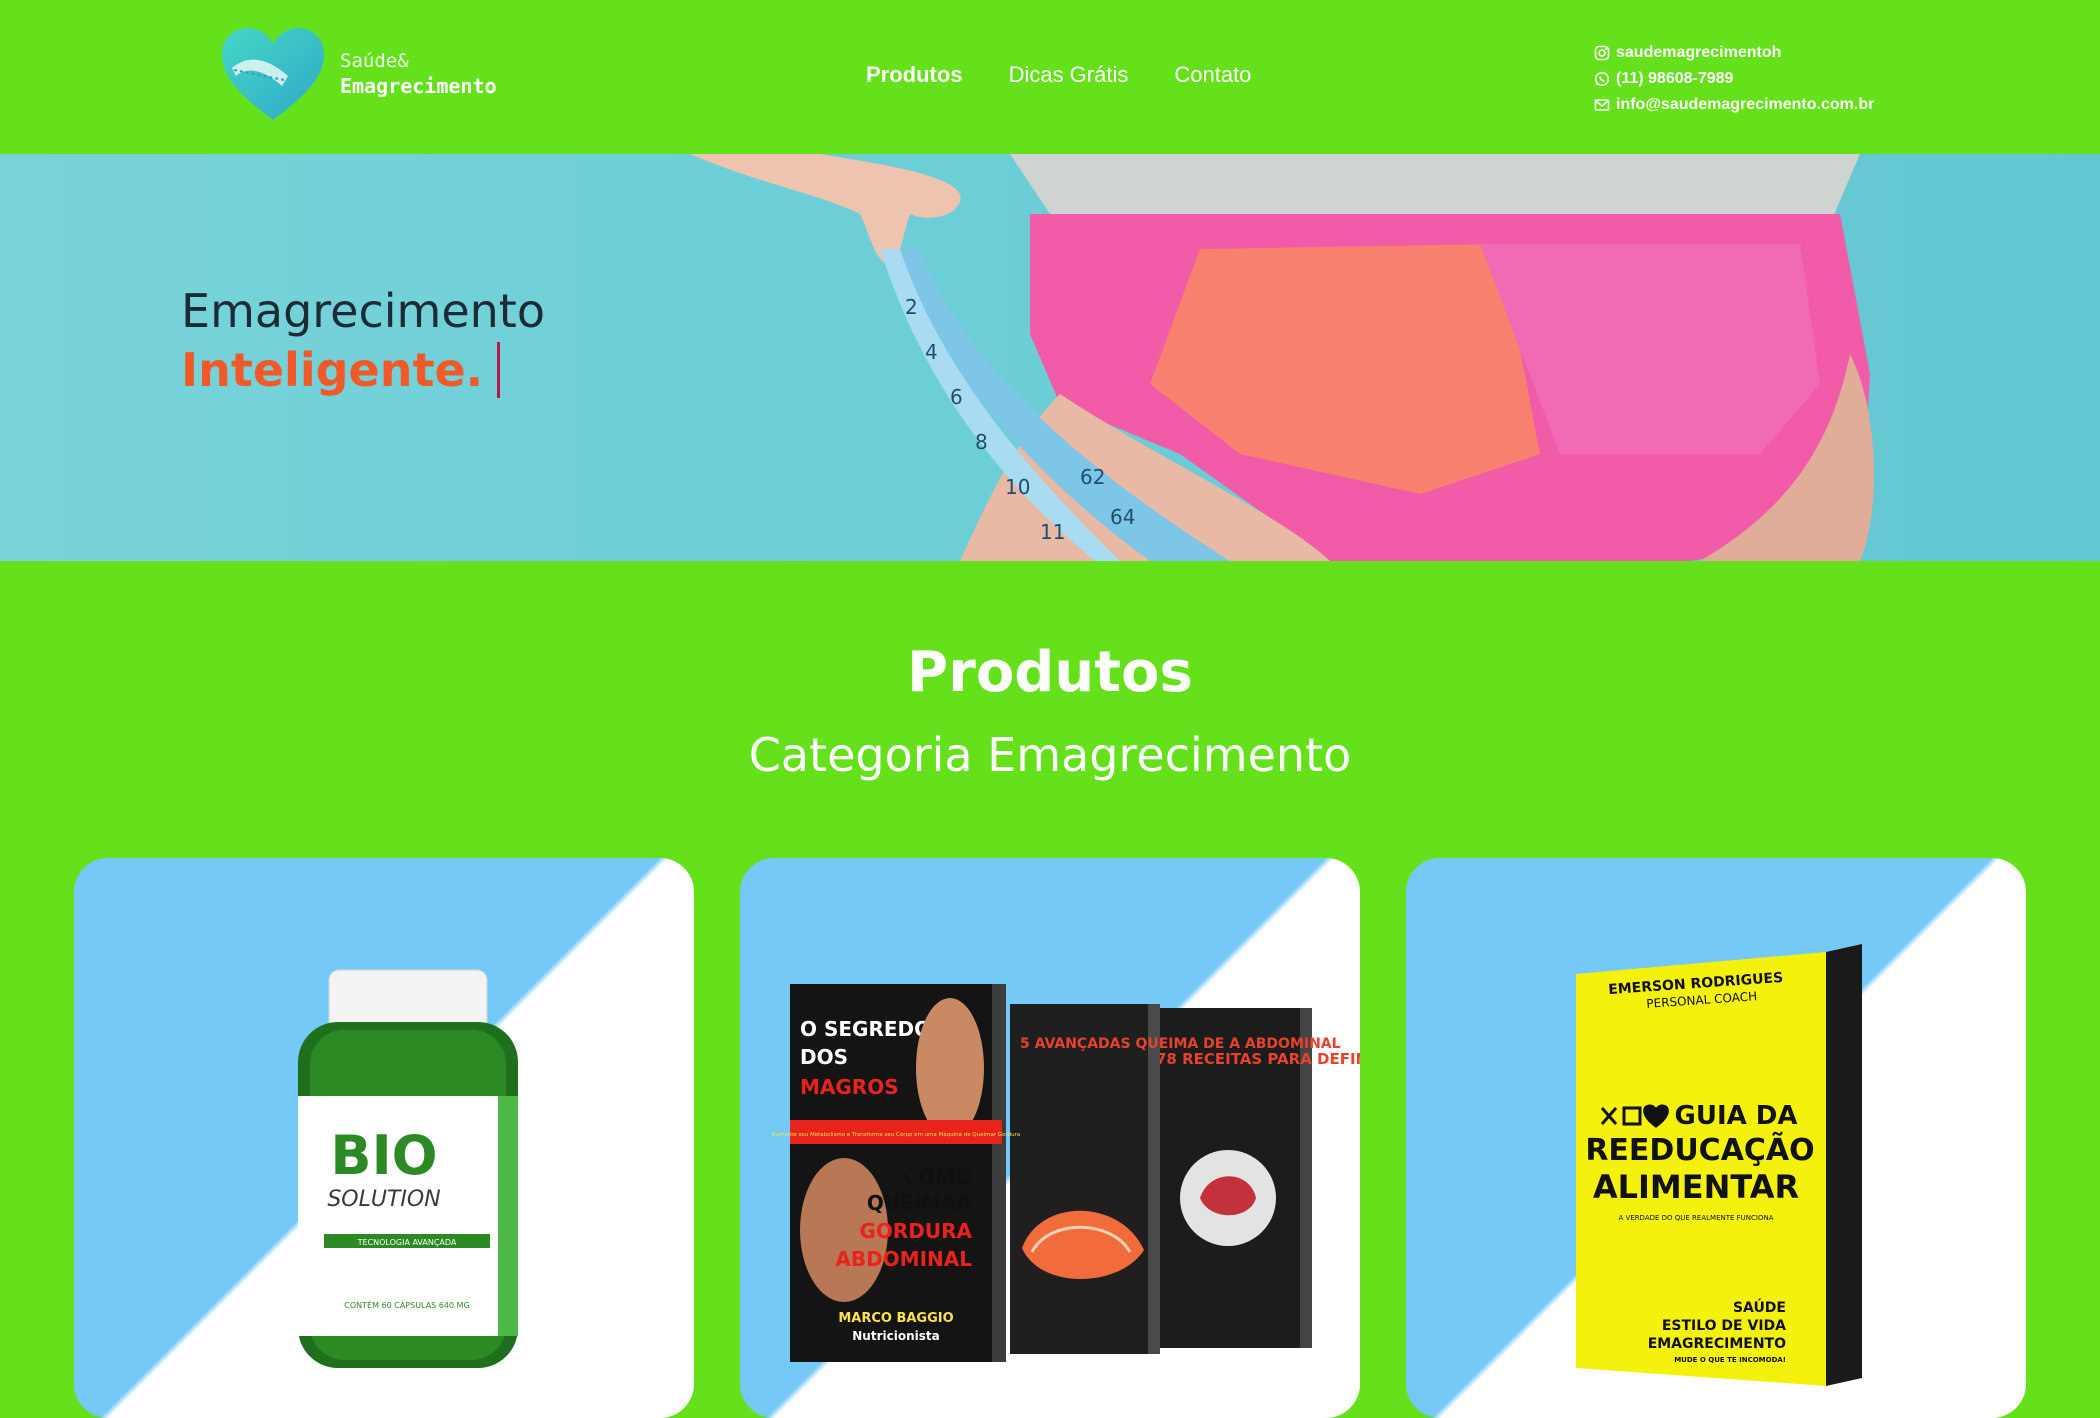  What do you see at coordinates (915, 1231) in the screenshot?
I see `book1-sub-3: GORDURA` at bounding box center [915, 1231].